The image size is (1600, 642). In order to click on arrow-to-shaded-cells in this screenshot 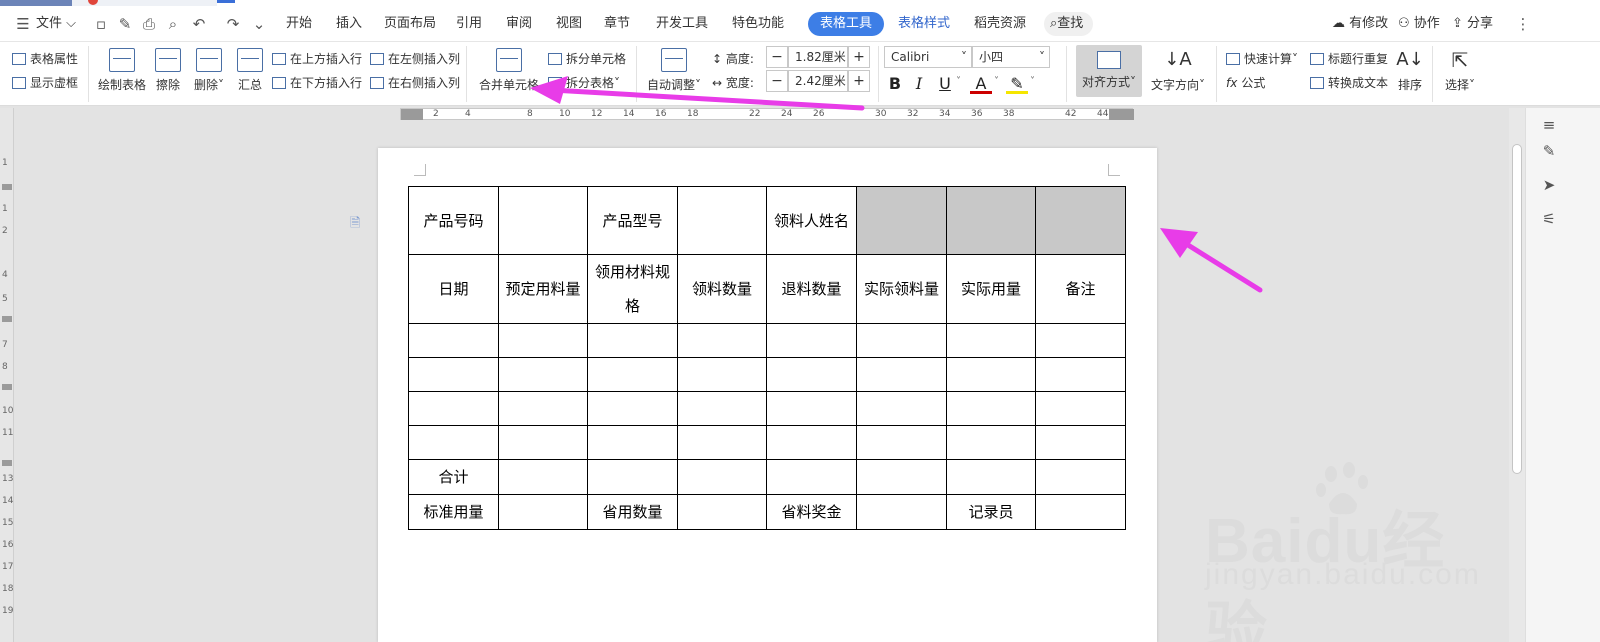, I will do `click(1211, 260)`.